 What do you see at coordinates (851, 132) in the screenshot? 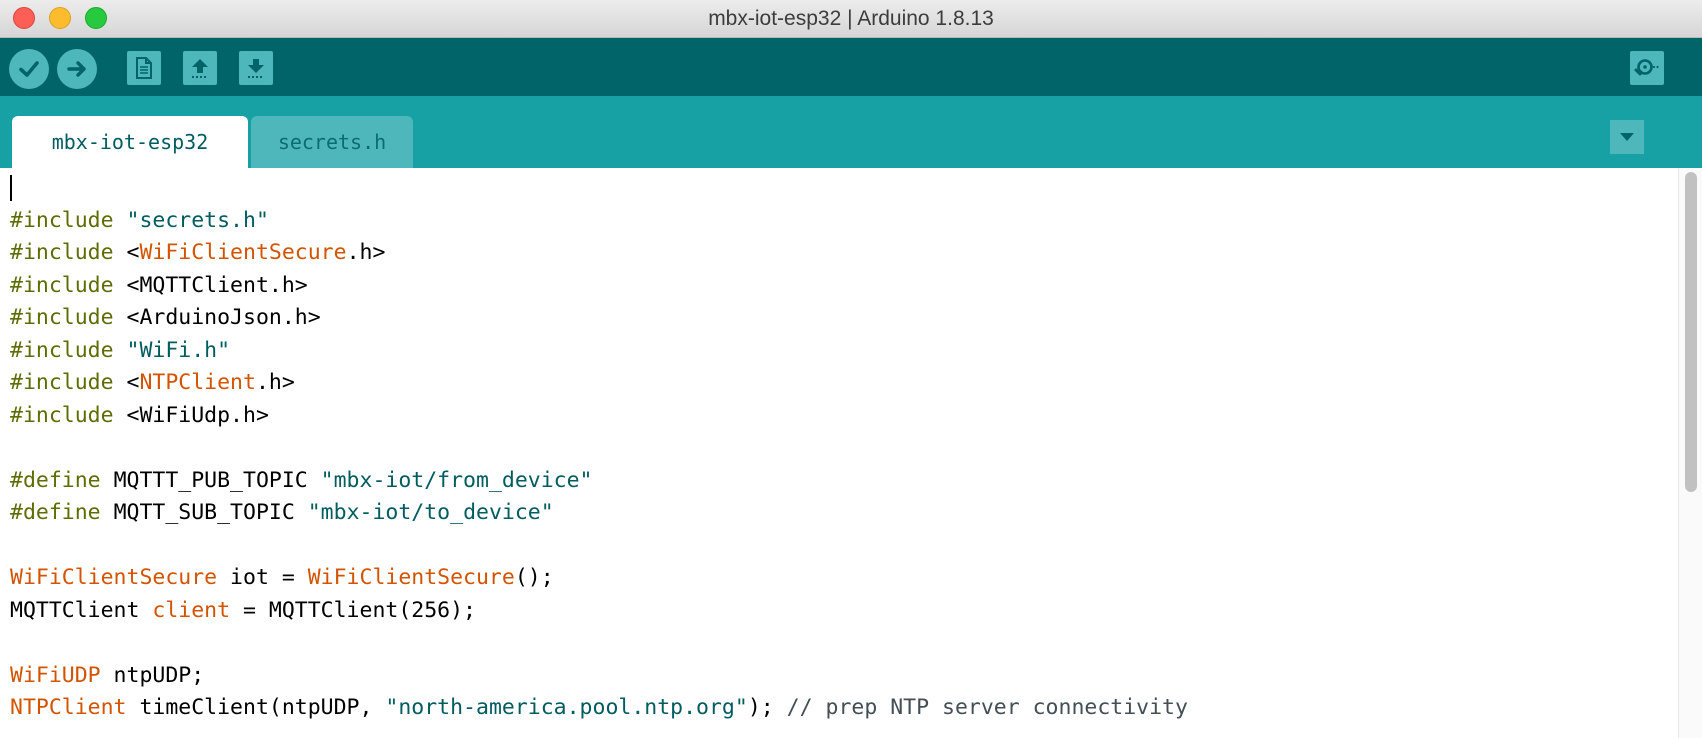
I see `tab-bar: mbx-iot-esp32 secrets.h` at bounding box center [851, 132].